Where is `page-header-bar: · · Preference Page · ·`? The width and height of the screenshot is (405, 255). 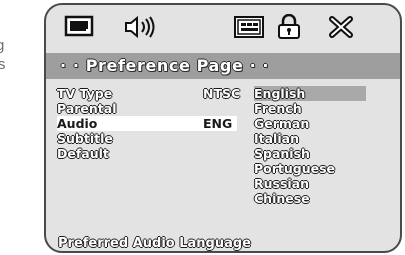
page-header-bar: · · Preference Page · · is located at coordinates (223, 66).